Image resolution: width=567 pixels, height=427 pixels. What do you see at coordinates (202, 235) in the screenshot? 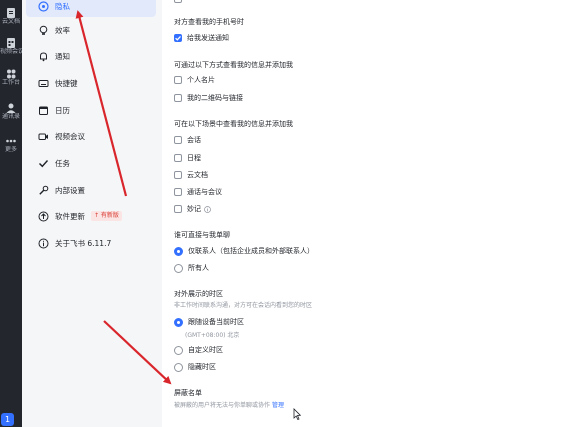
I see `section-title-direct-chat: 谁可直接与我单聊` at bounding box center [202, 235].